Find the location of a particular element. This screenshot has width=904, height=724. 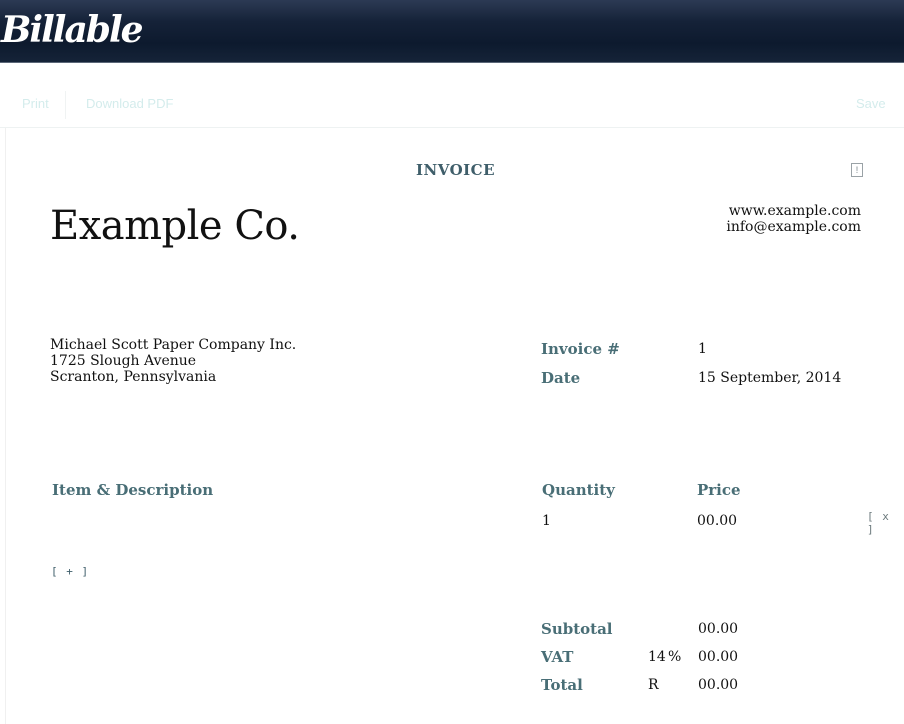

subtotal-value: 00.00 is located at coordinates (718, 629).